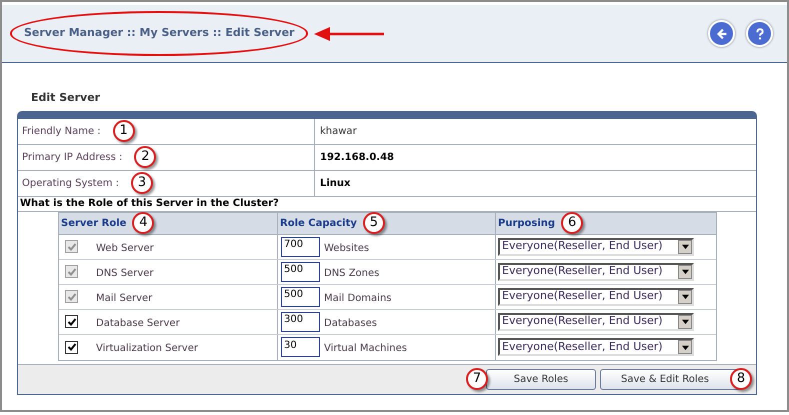  I want to click on role-label: Mail Server, so click(124, 299).